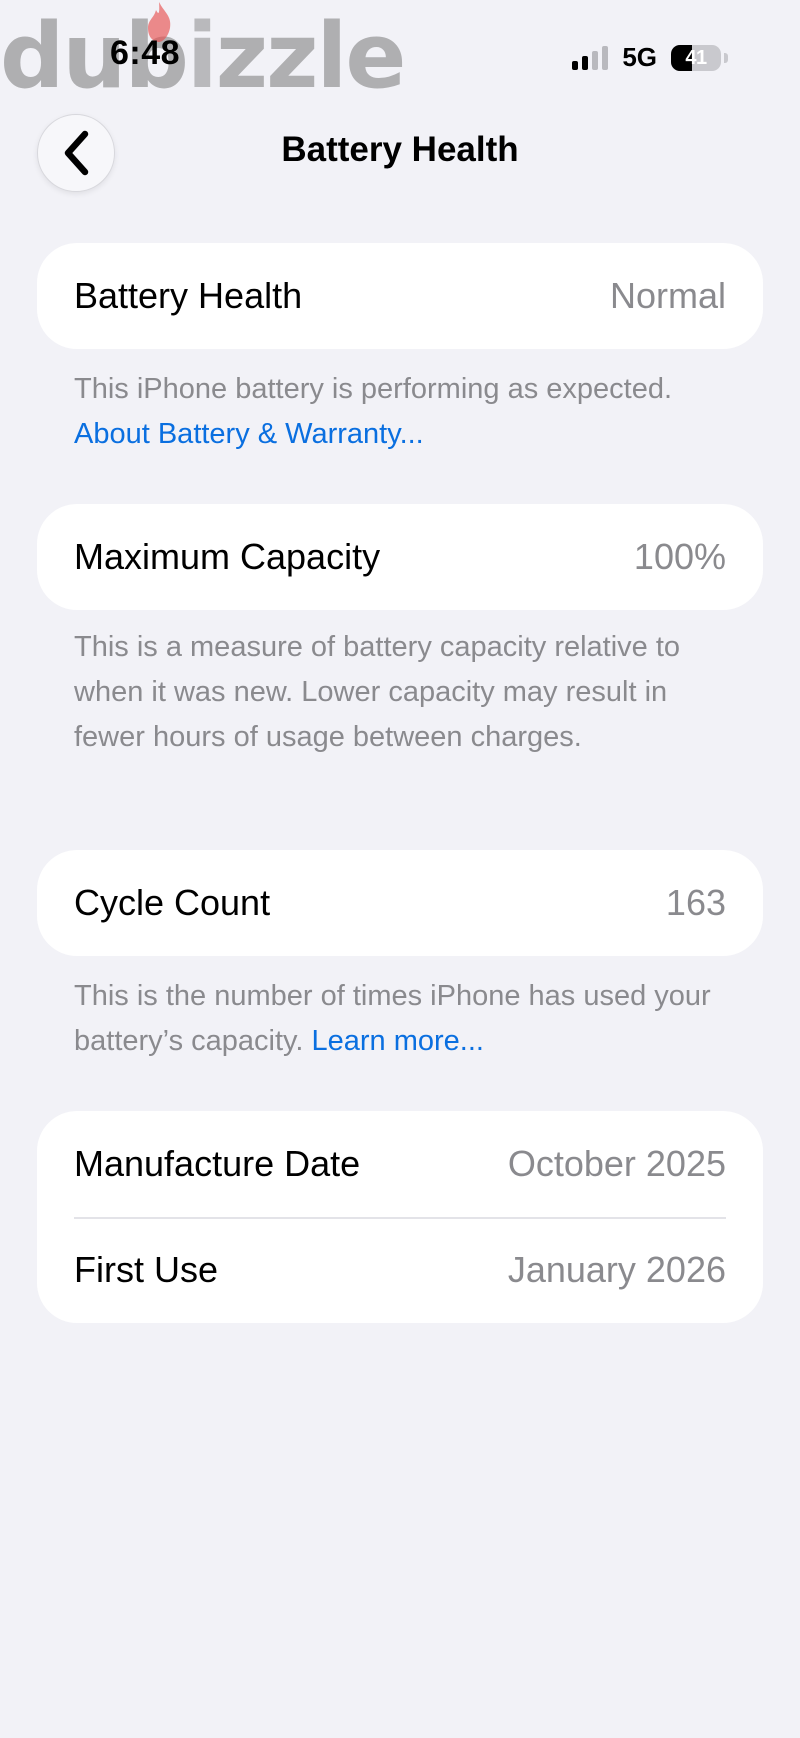 The image size is (800, 1738). I want to click on maximum-capacity-row: Maximum Capacity 100%, so click(400, 557).